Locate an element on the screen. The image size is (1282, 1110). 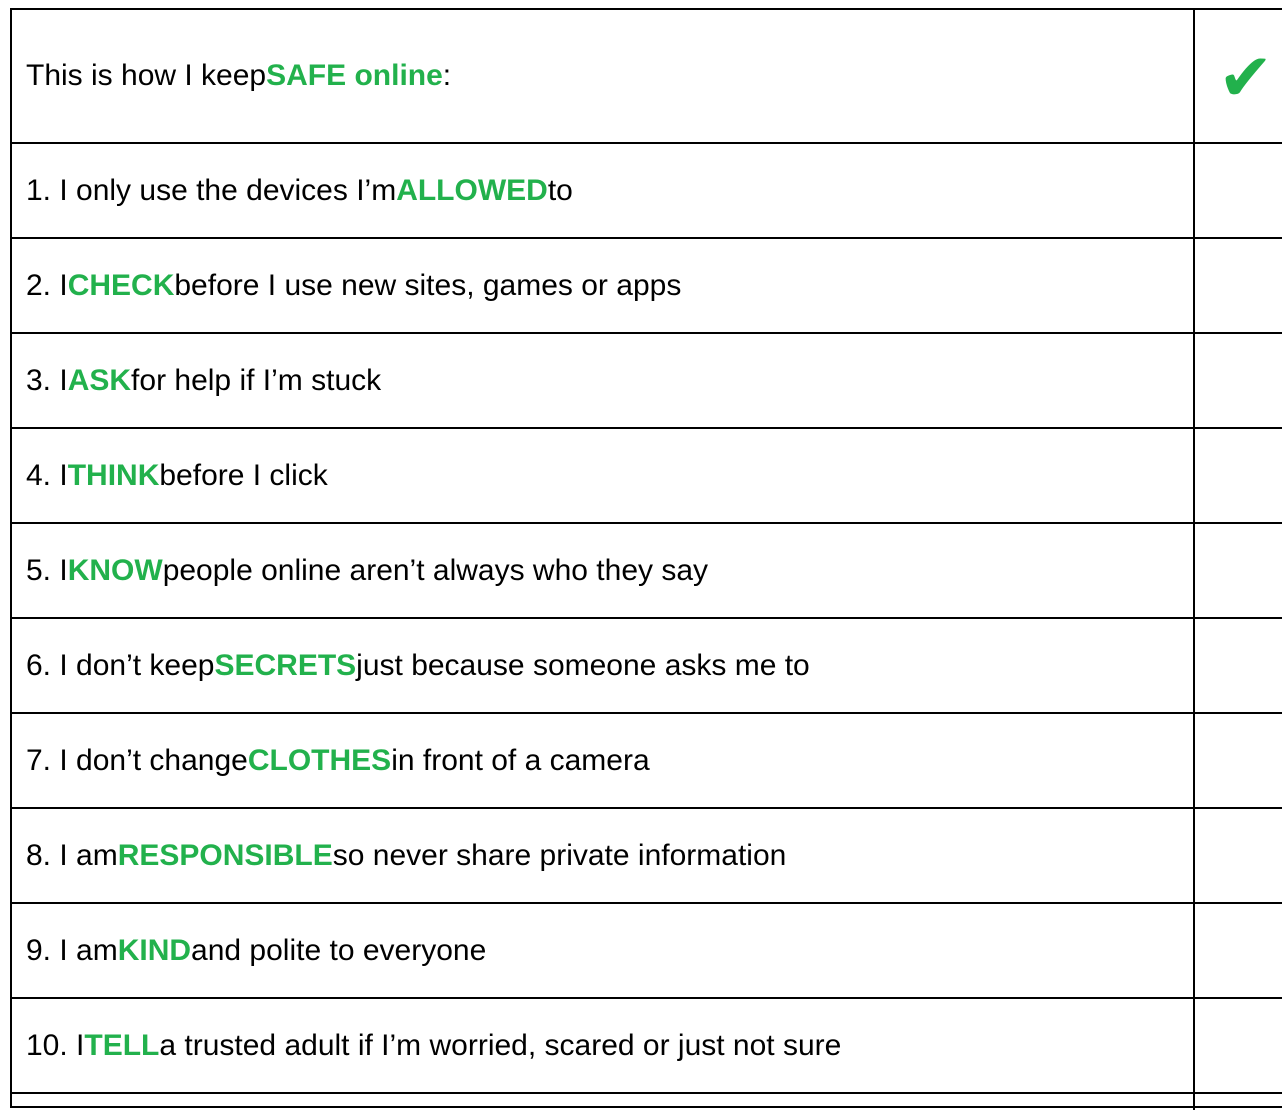
item-keyword: TELL is located at coordinates (122, 1045).